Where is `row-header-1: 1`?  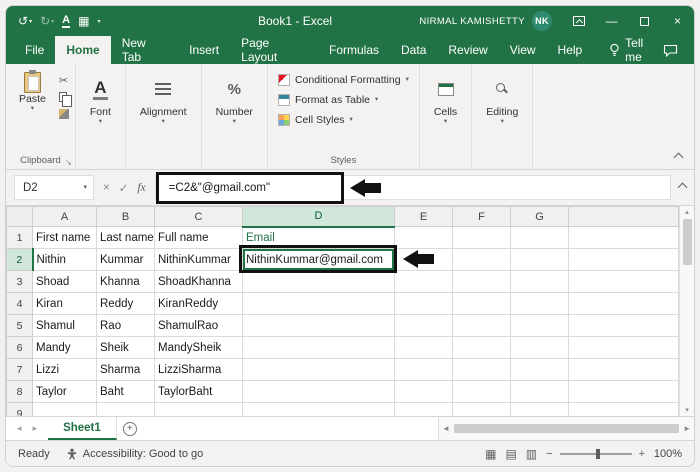
row-header-1: 1 is located at coordinates (19, 237).